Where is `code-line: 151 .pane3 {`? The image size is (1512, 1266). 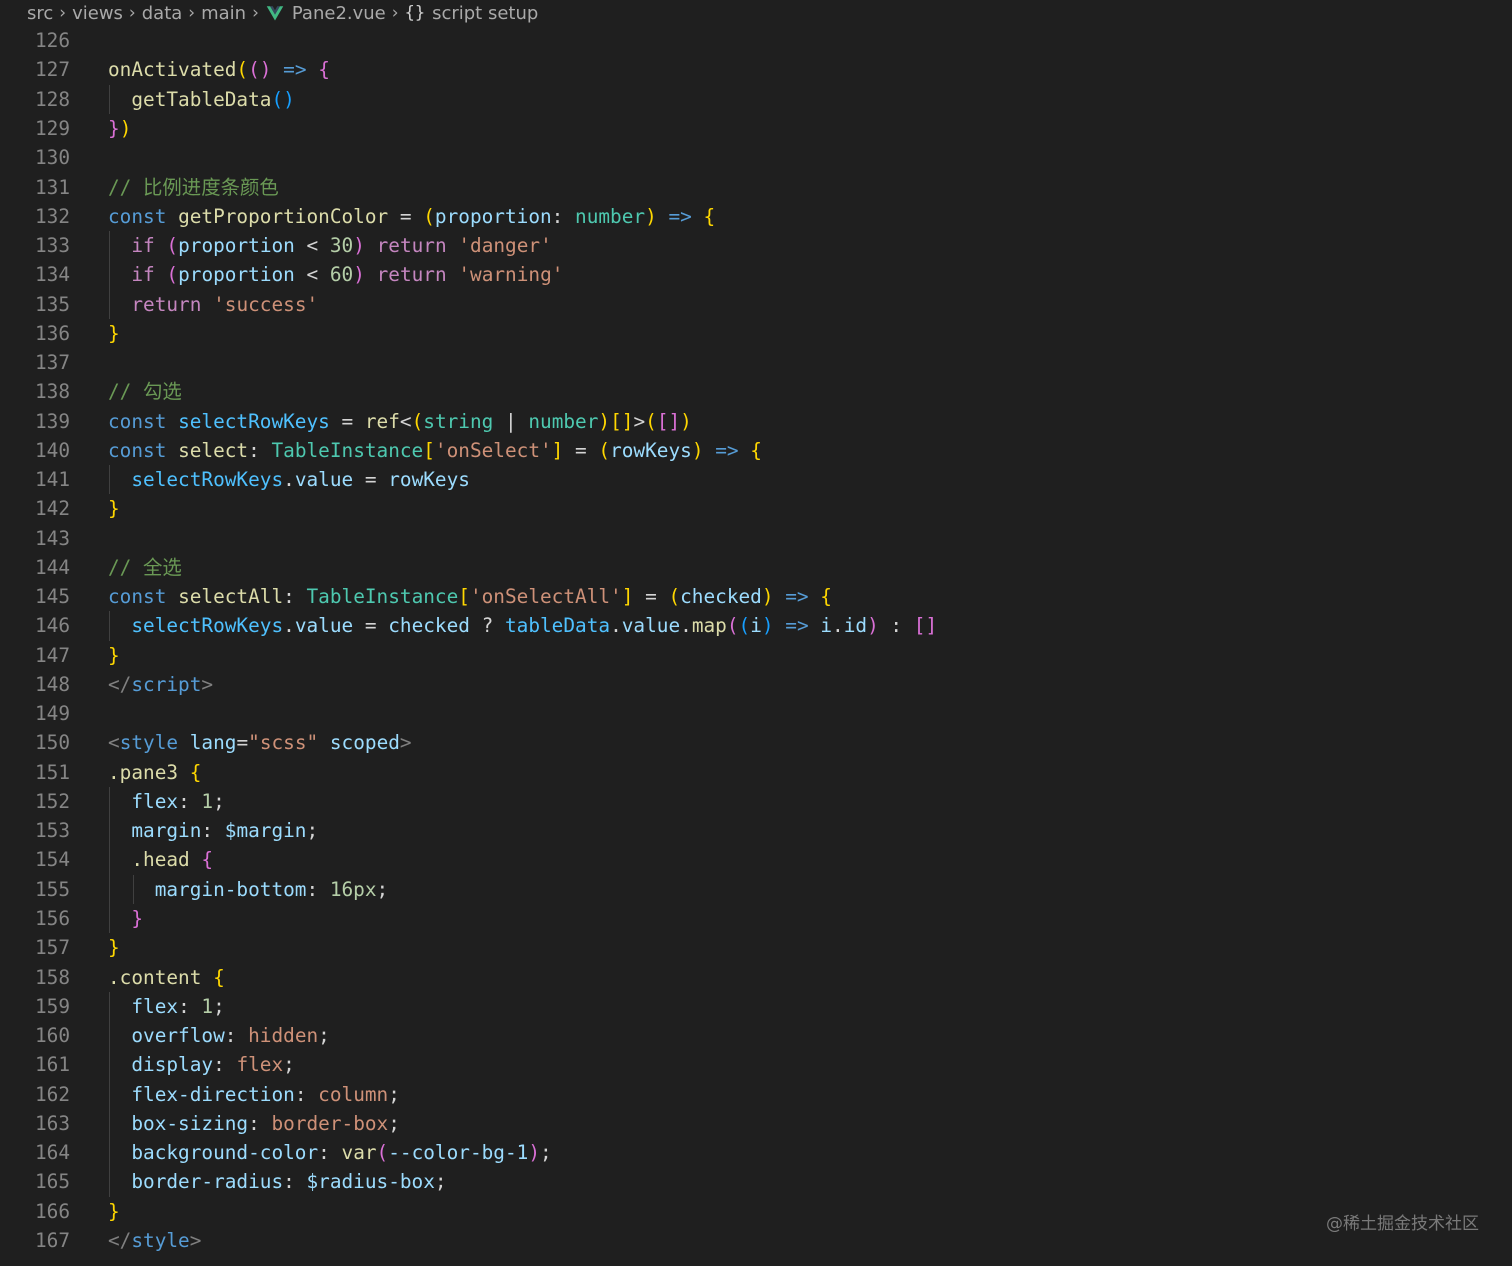
code-line: 151 .pane3 { is located at coordinates (756, 772).